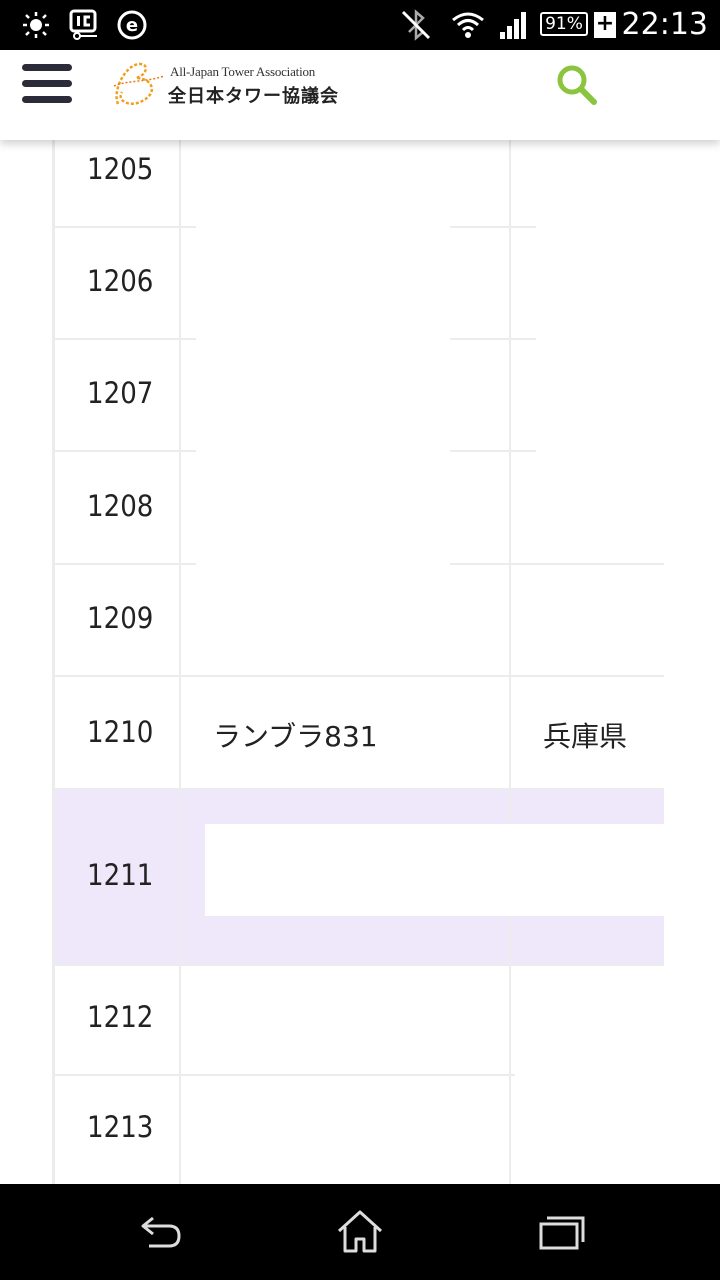 Image resolution: width=720 pixels, height=1280 pixels. I want to click on app-header: All-Japan Tower Association 全日本タワー協議会, so click(360, 95).